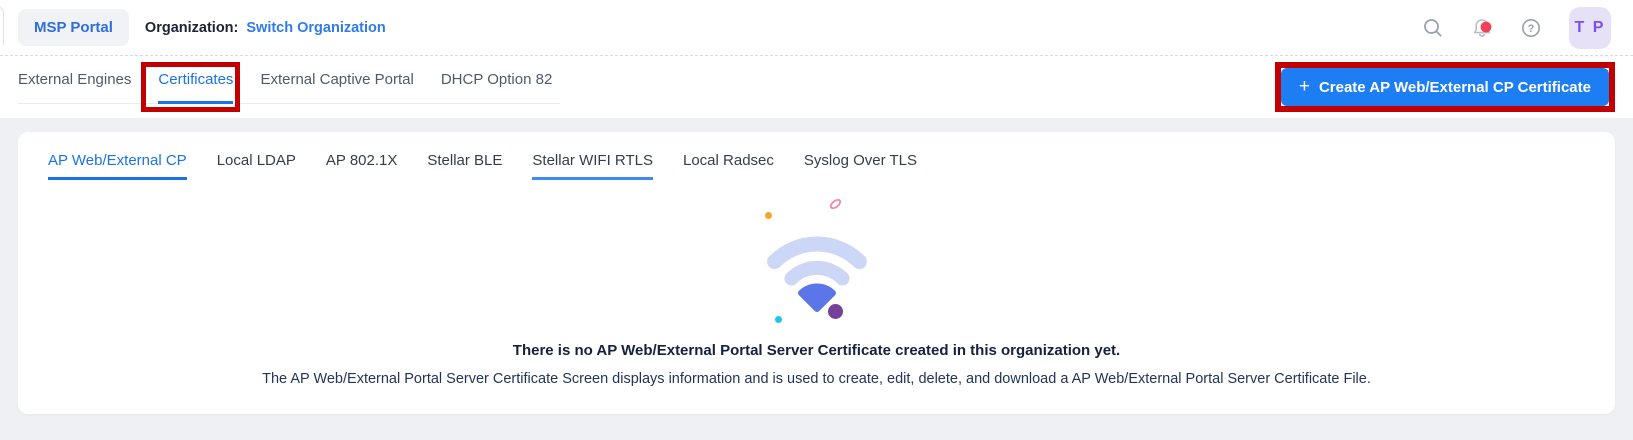  Describe the element at coordinates (1433, 28) in the screenshot. I see `search-icon` at that location.